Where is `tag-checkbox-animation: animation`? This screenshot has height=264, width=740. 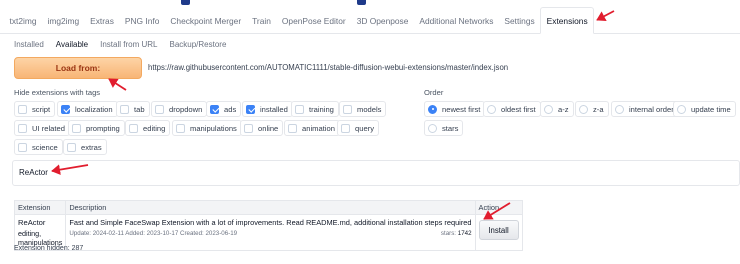 tag-checkbox-animation: animation is located at coordinates (312, 128).